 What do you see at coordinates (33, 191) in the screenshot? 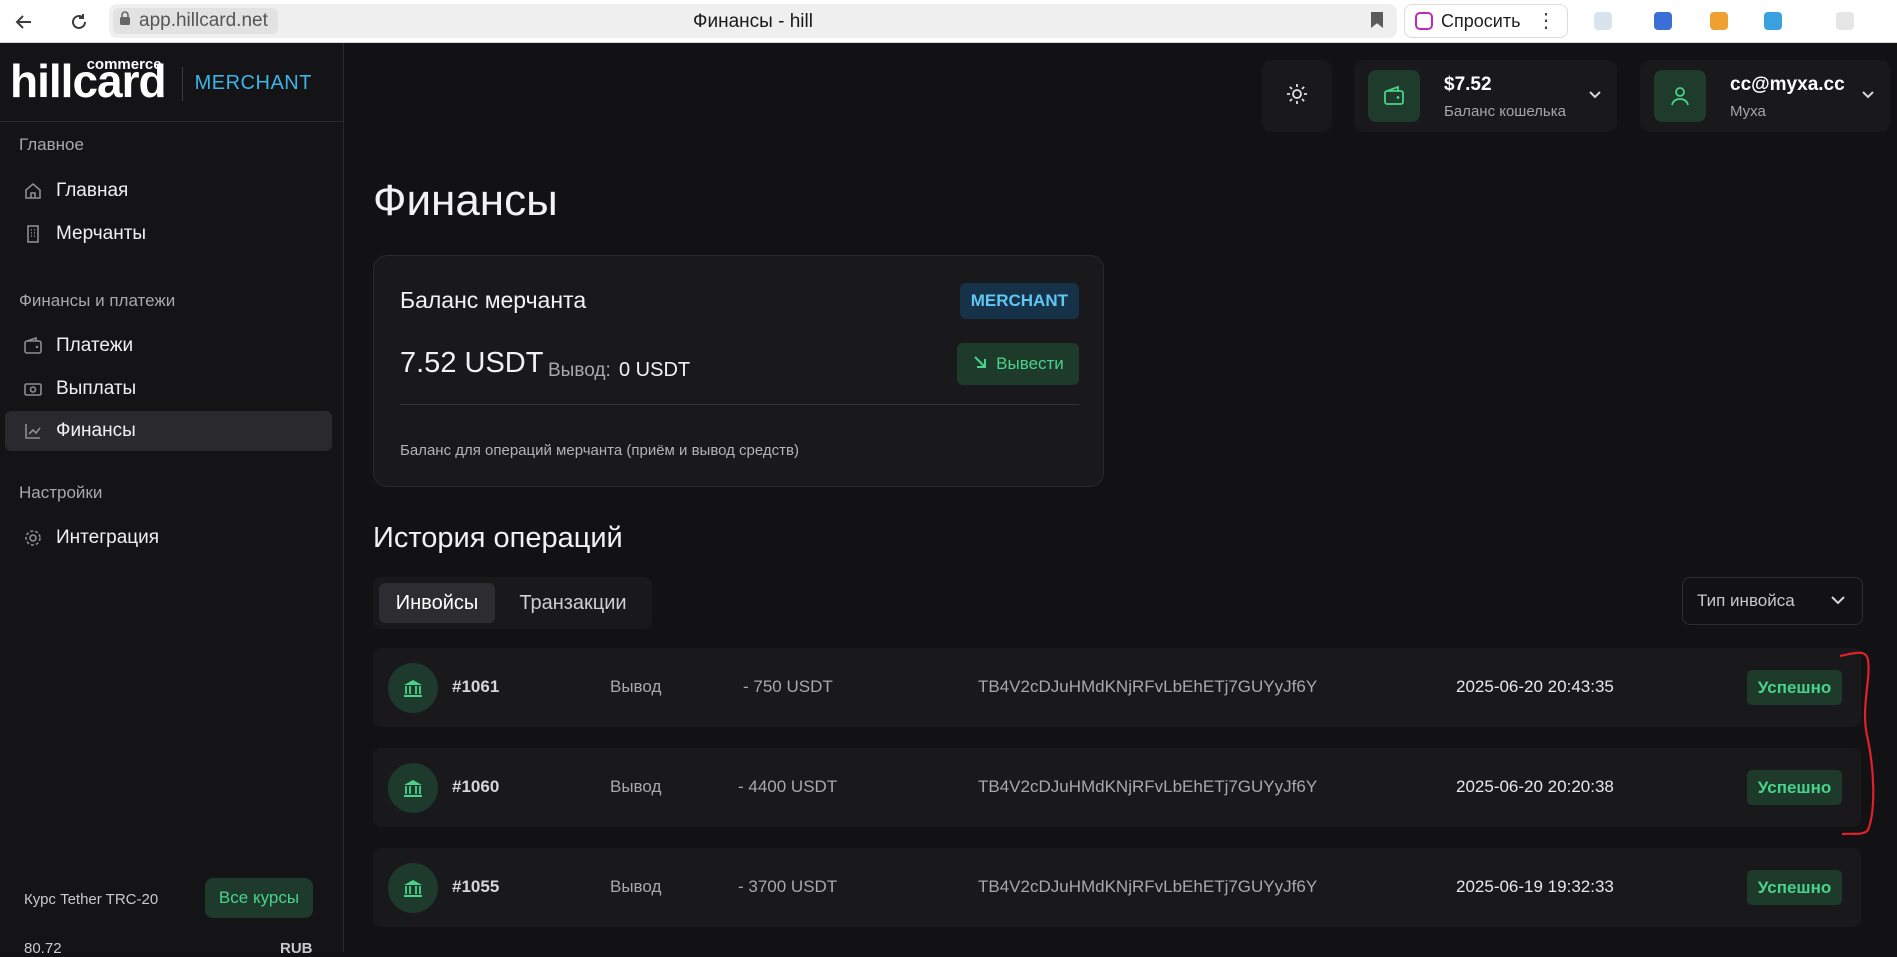
I see `home-icon` at bounding box center [33, 191].